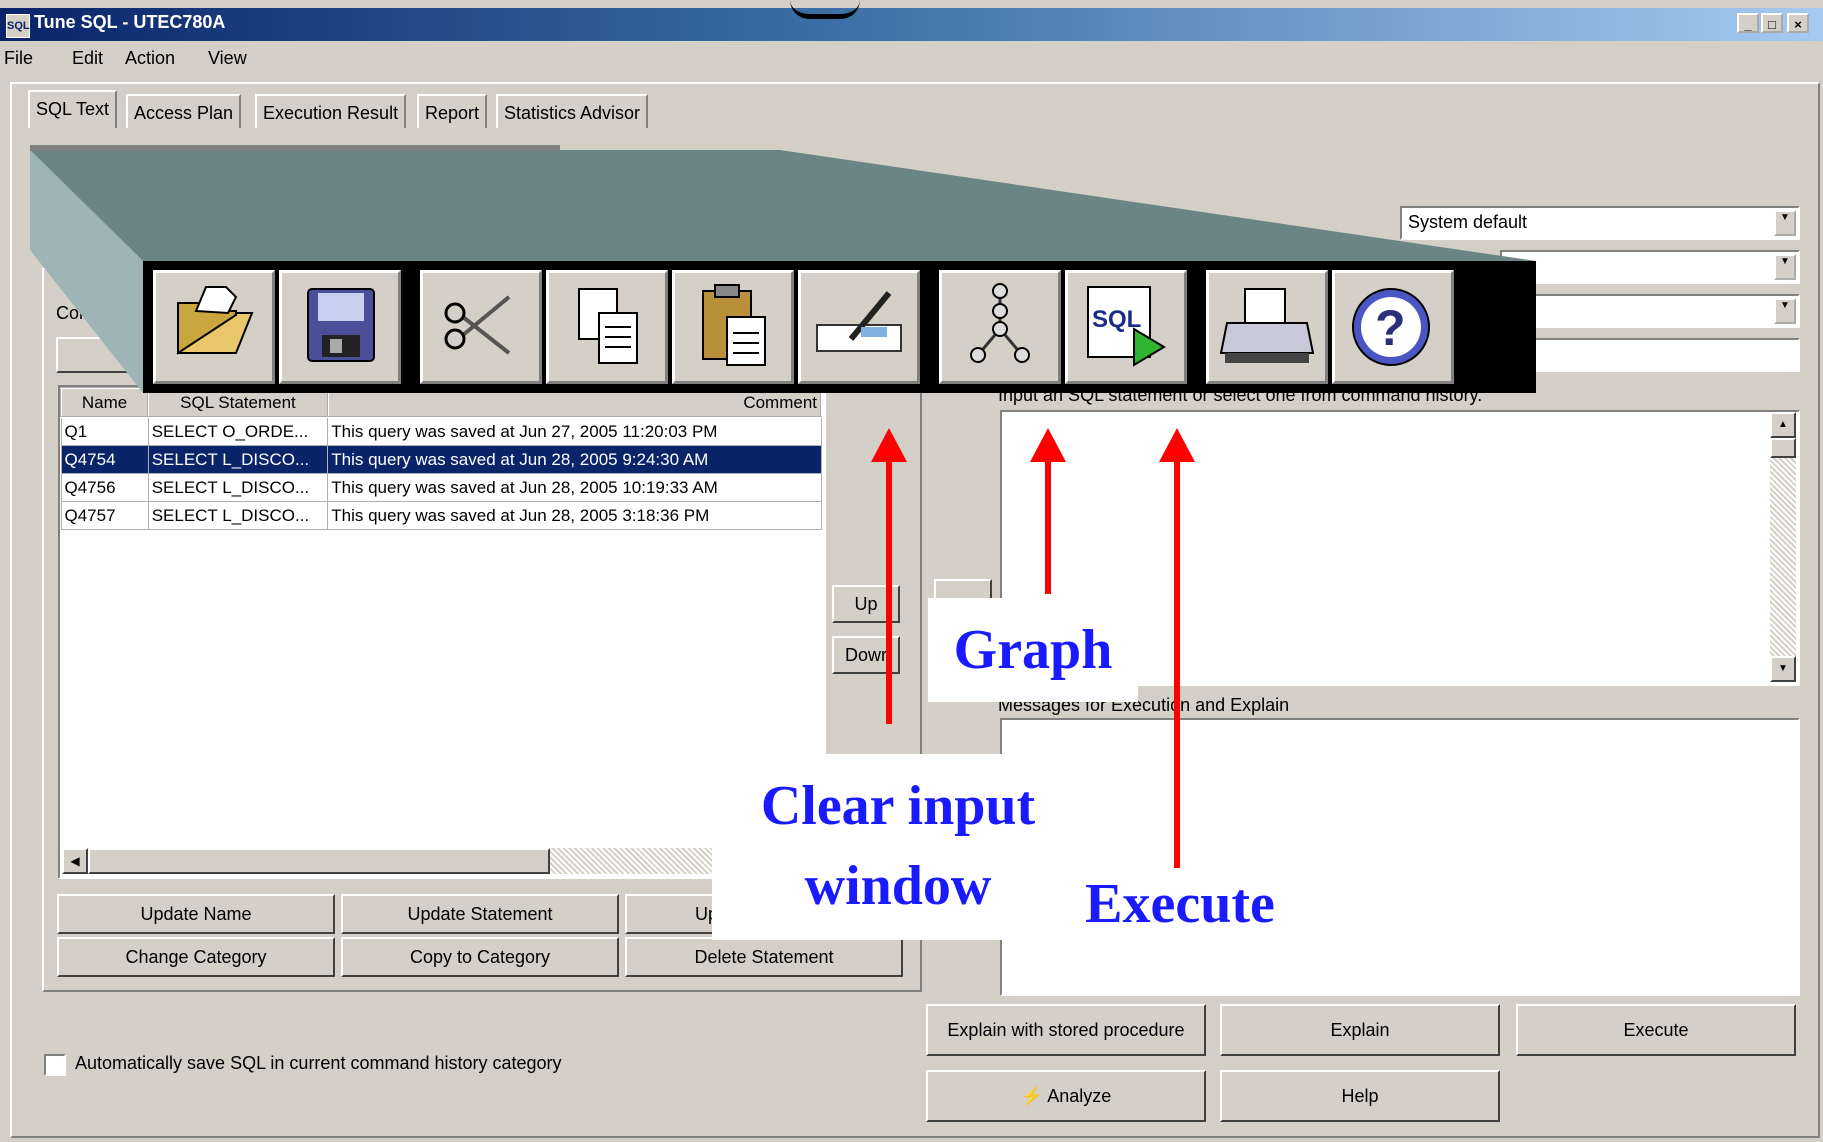 The height and width of the screenshot is (1142, 1823). What do you see at coordinates (898, 806) in the screenshot?
I see `clear-callout-line1: Clear input` at bounding box center [898, 806].